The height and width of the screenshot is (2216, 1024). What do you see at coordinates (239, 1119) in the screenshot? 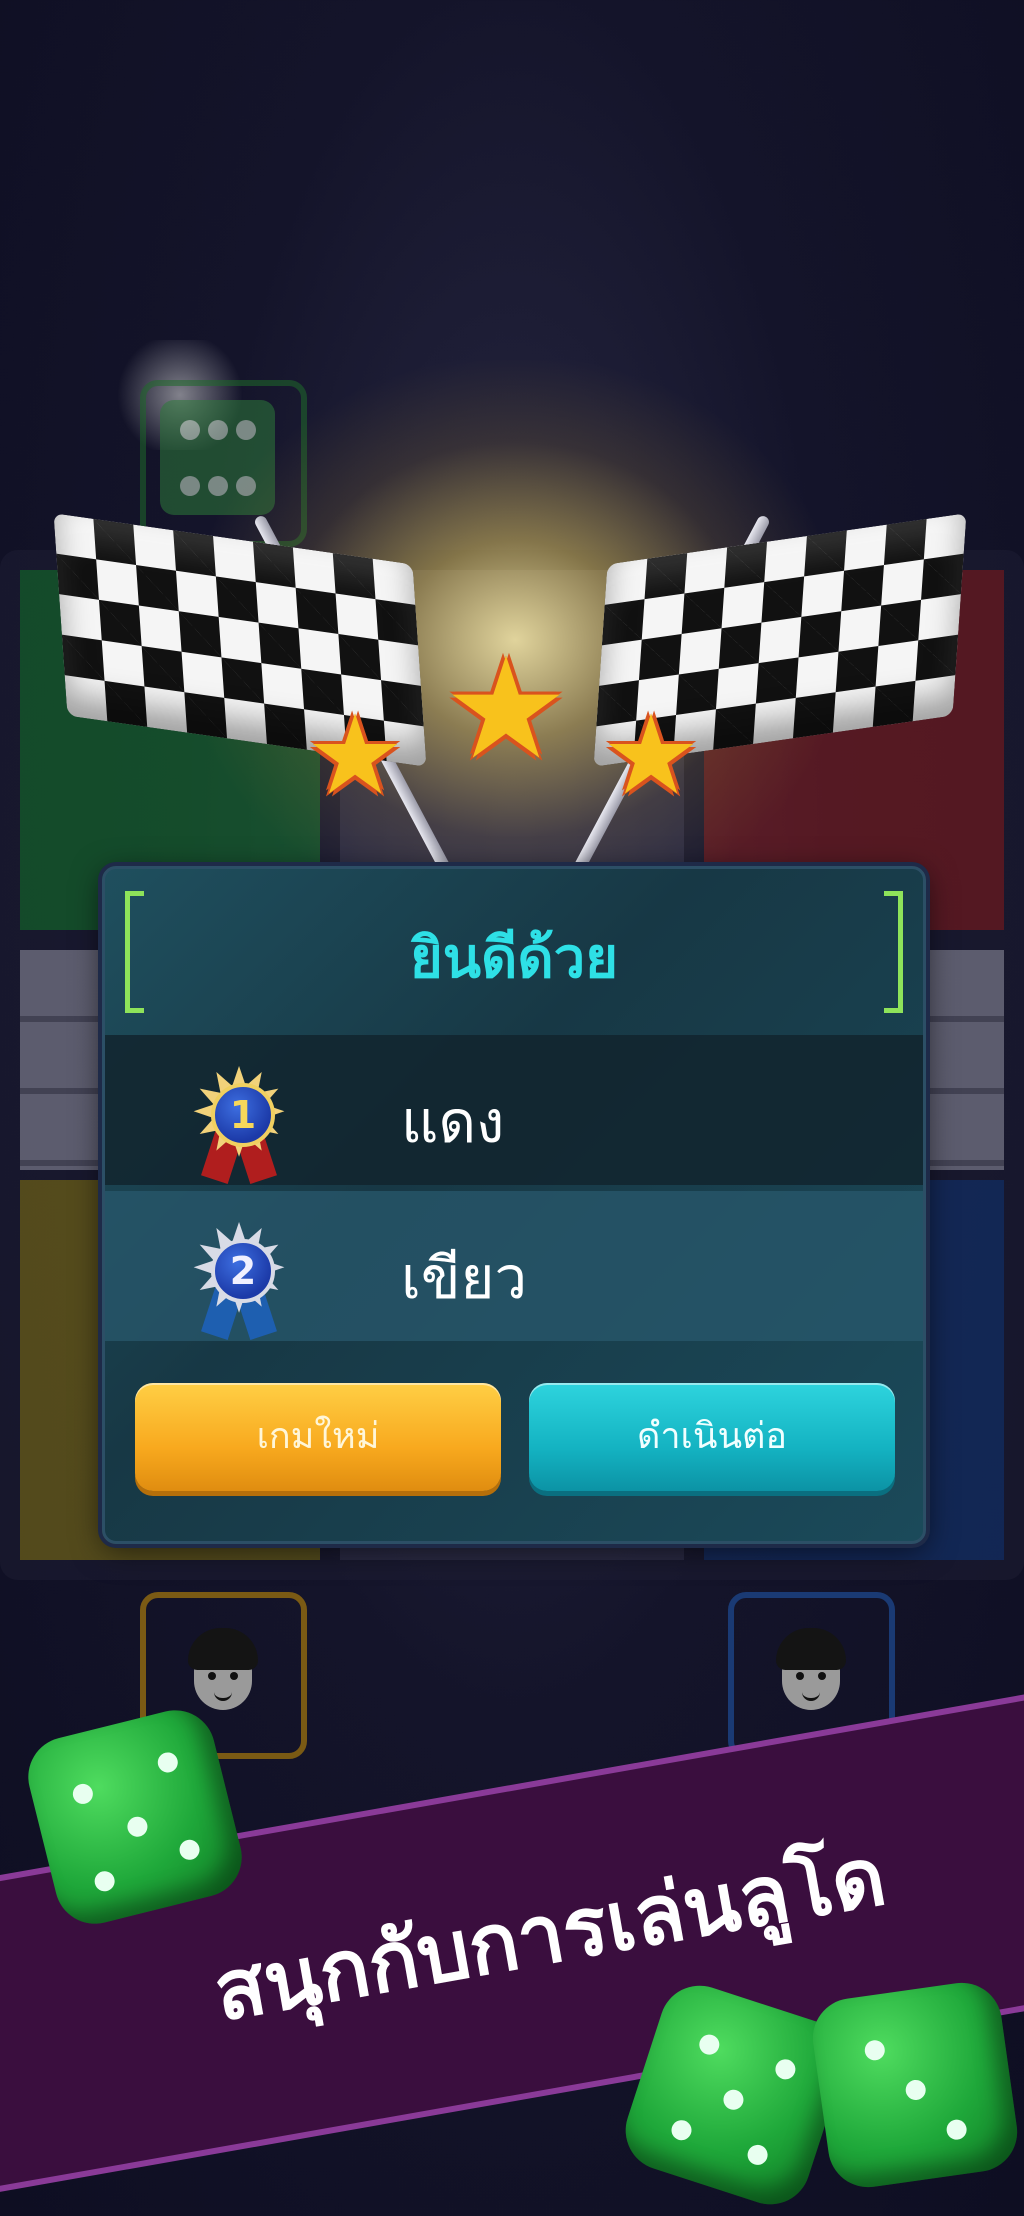
I see `gold-medal-icon: ✹ 1` at bounding box center [239, 1119].